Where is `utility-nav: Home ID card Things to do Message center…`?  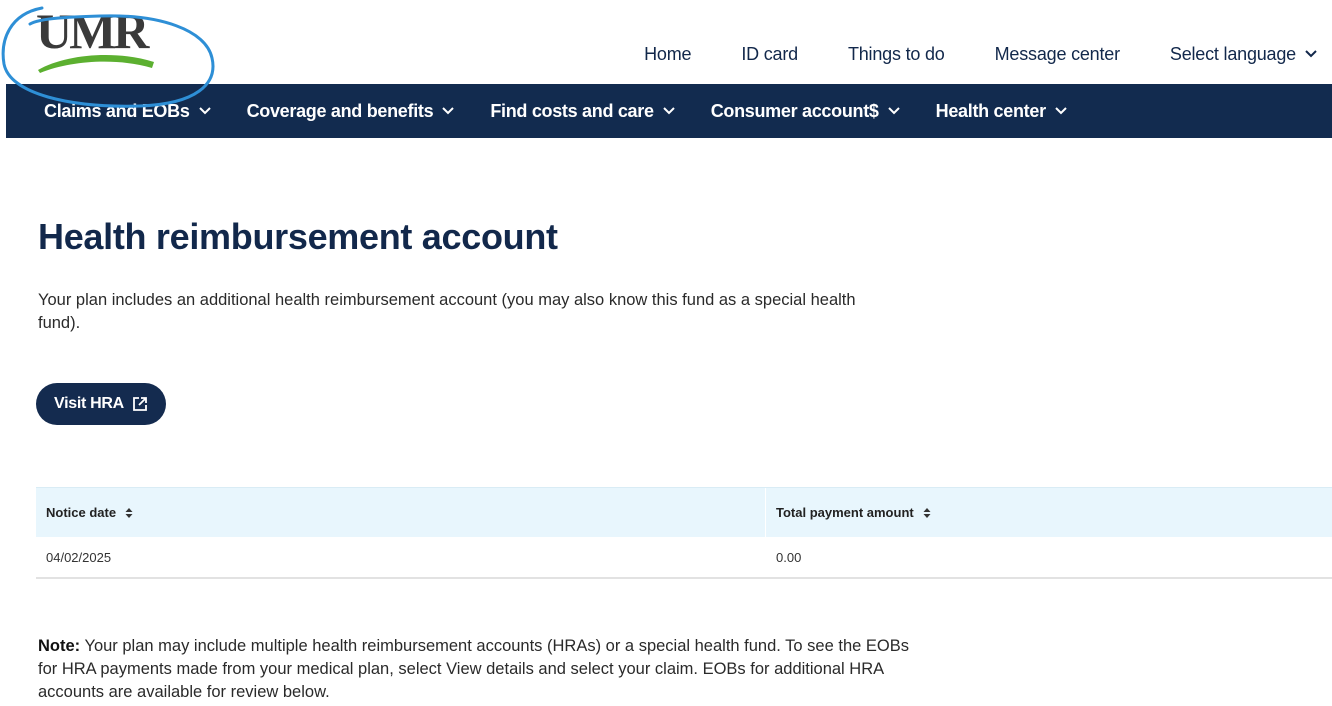
utility-nav: Home ID card Things to do Message center… is located at coordinates (968, 54).